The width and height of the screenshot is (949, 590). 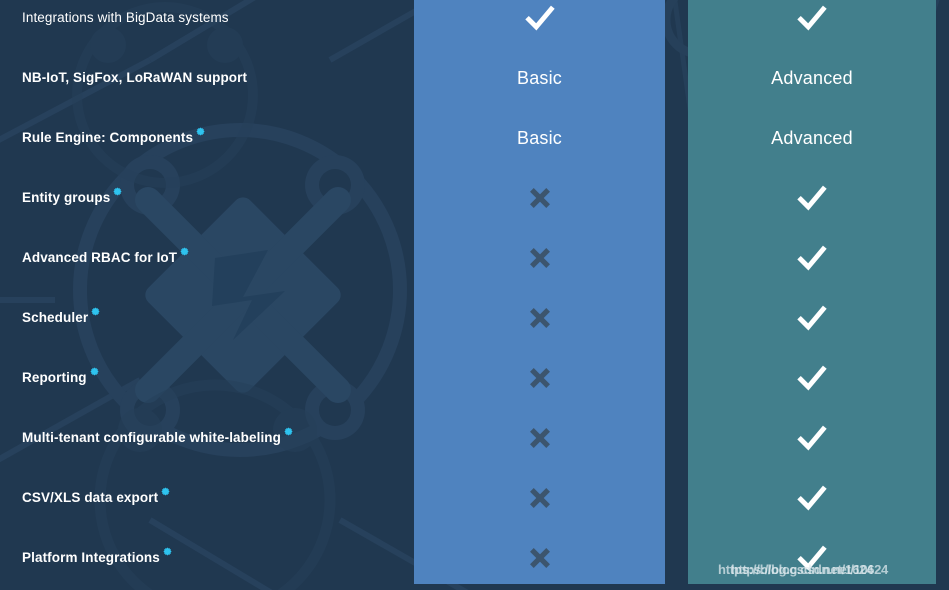 I want to click on feature-label: Advanced RBAC for IoT, so click(x=100, y=258).